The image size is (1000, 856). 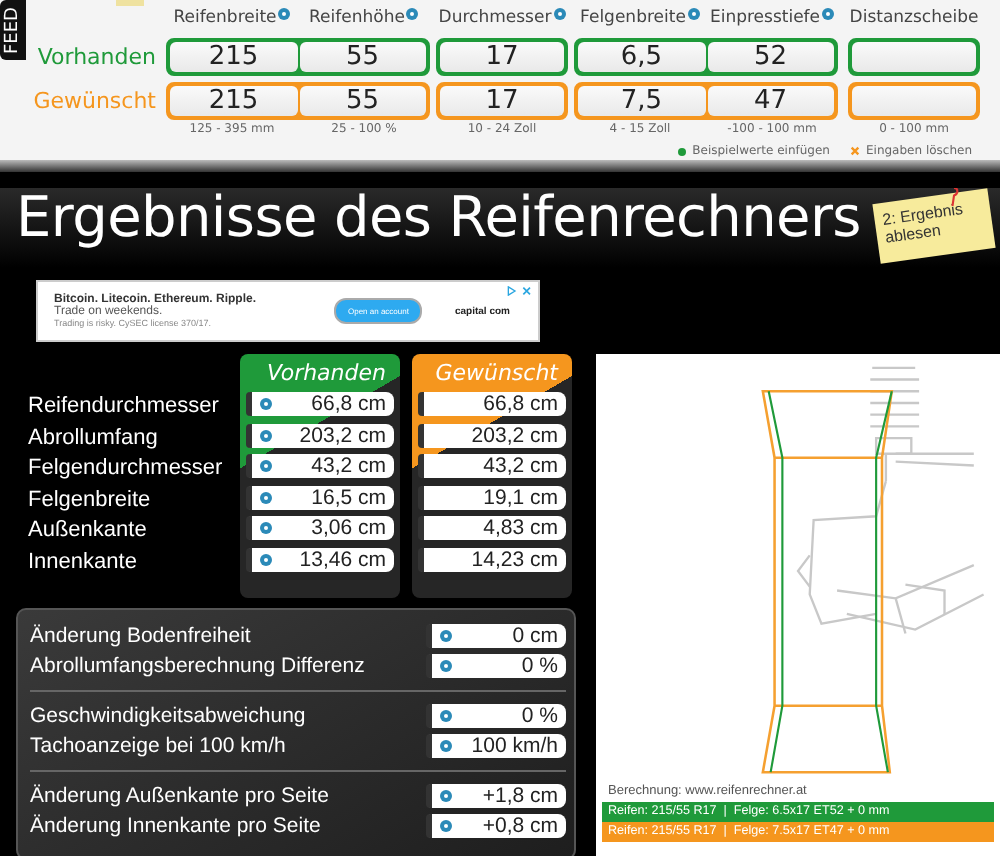 What do you see at coordinates (438, 221) in the screenshot?
I see `page-title: Ergebnisse des Reifenrechners` at bounding box center [438, 221].